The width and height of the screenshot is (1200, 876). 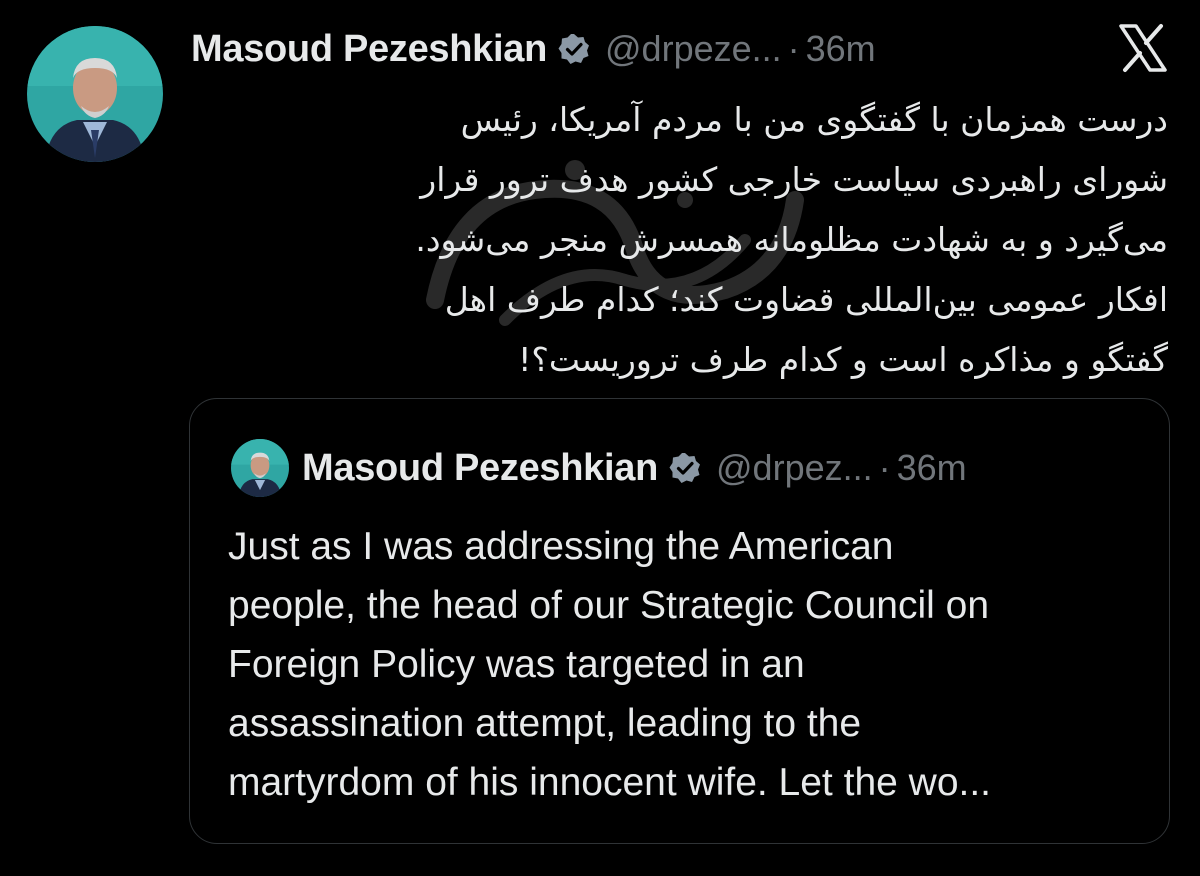 I want to click on tweet-header: Masoud Pezeshkian @drpeze... · 36m, so click(x=533, y=49).